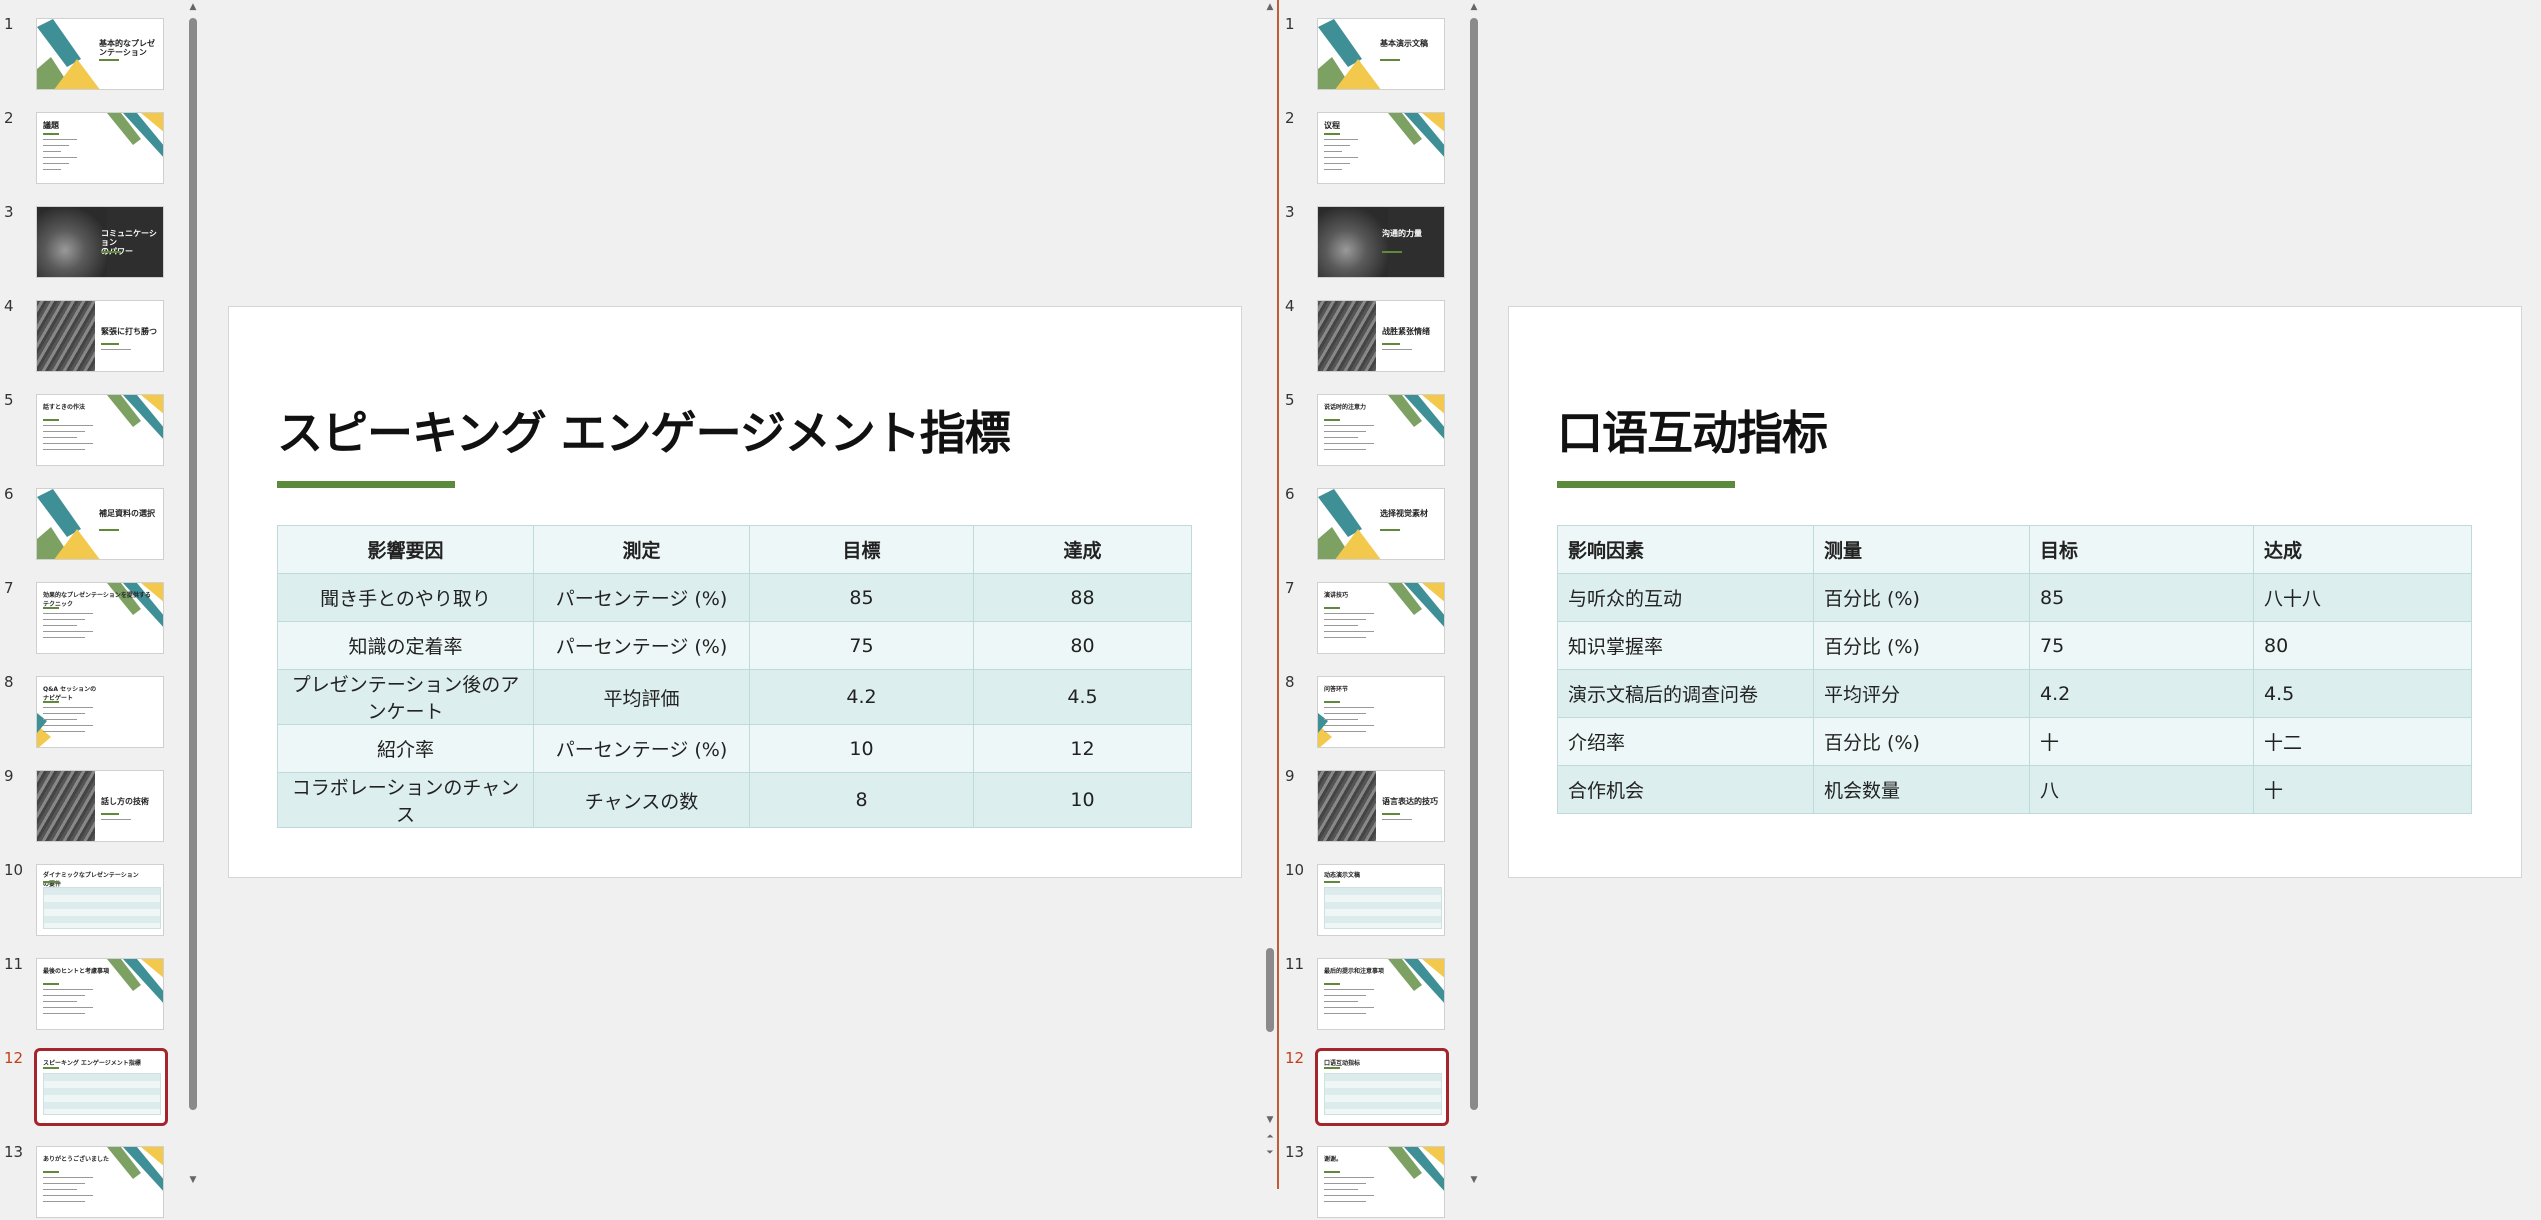  What do you see at coordinates (1082, 748) in the screenshot?
I see `table-cell: 12` at bounding box center [1082, 748].